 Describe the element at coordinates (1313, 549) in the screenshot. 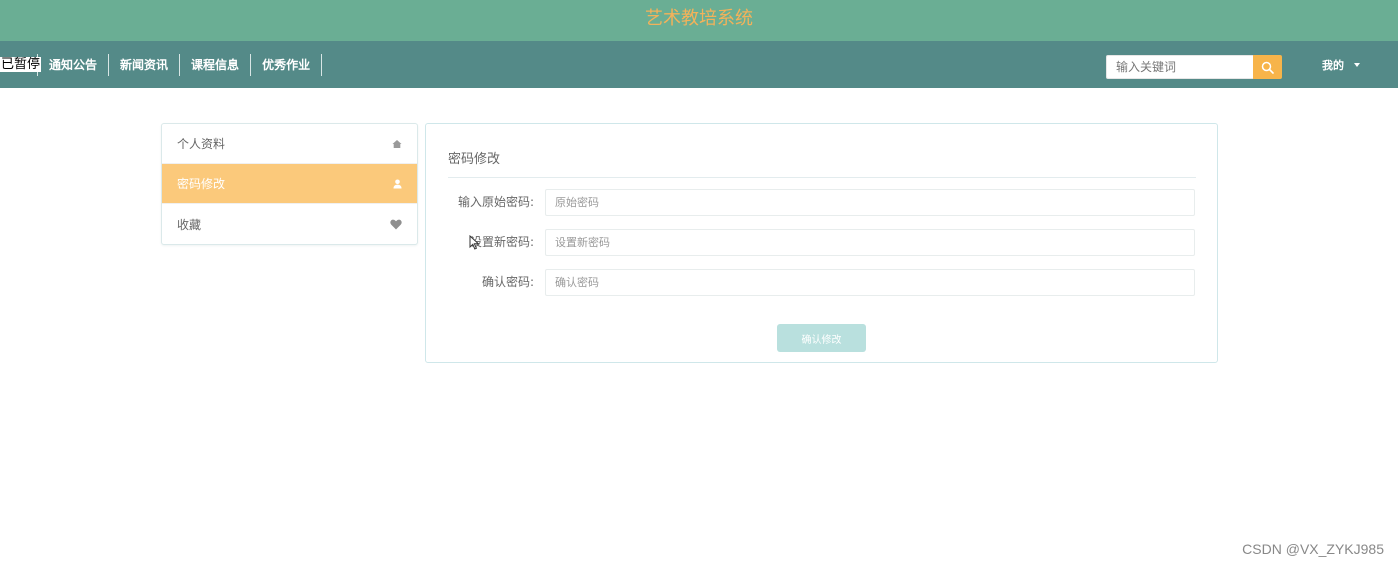

I see `watermark: CSDN @VX_ZYKJ985` at that location.